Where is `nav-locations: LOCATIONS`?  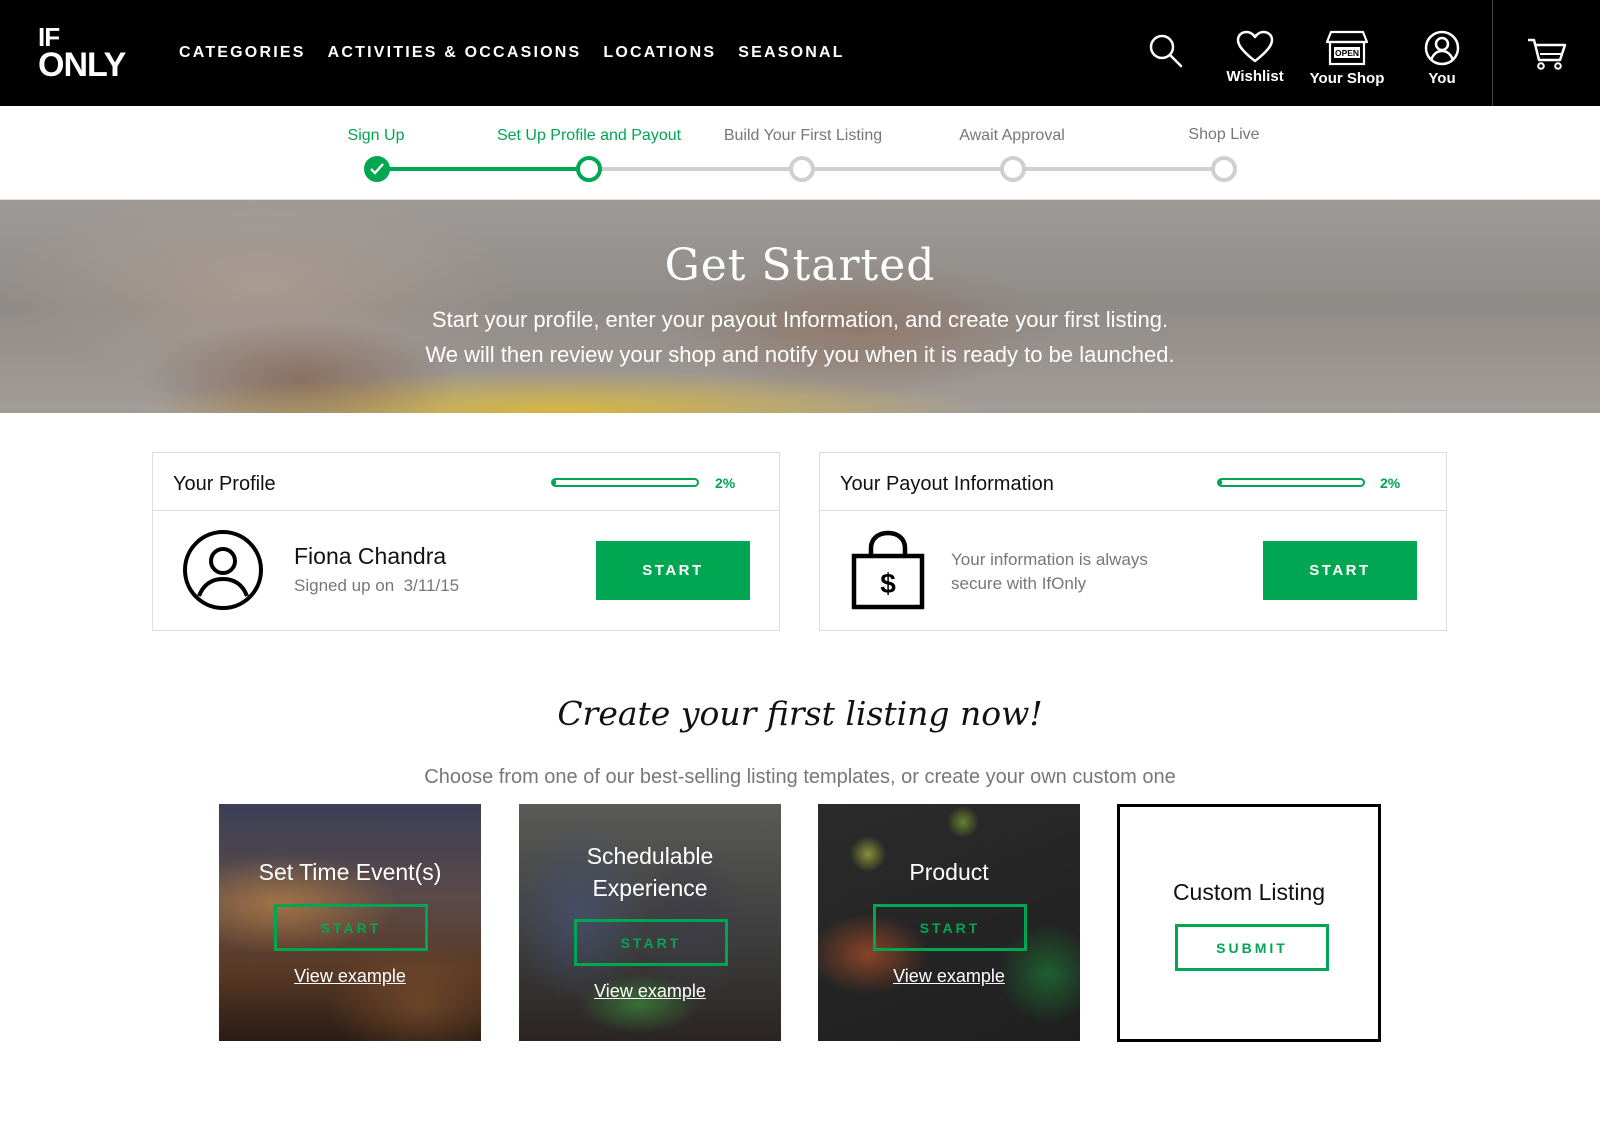 nav-locations: LOCATIONS is located at coordinates (659, 53).